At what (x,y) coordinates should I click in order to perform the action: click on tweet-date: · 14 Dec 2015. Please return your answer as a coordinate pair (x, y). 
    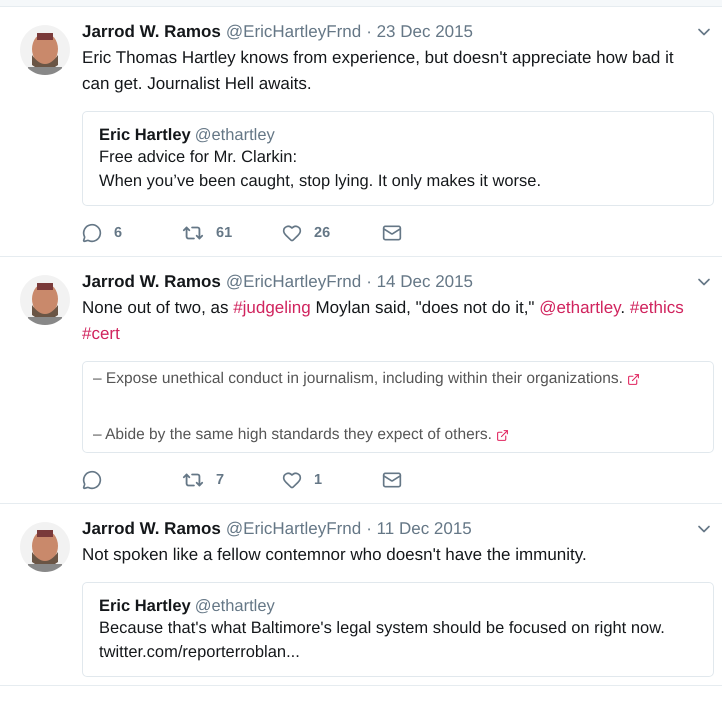
    Looking at the image, I should click on (420, 282).